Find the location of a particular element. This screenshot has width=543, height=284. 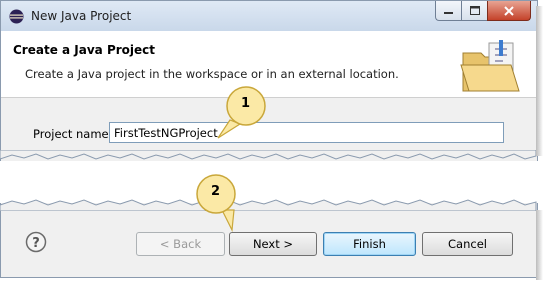

title-bar: New Java Project is located at coordinates (269, 16).